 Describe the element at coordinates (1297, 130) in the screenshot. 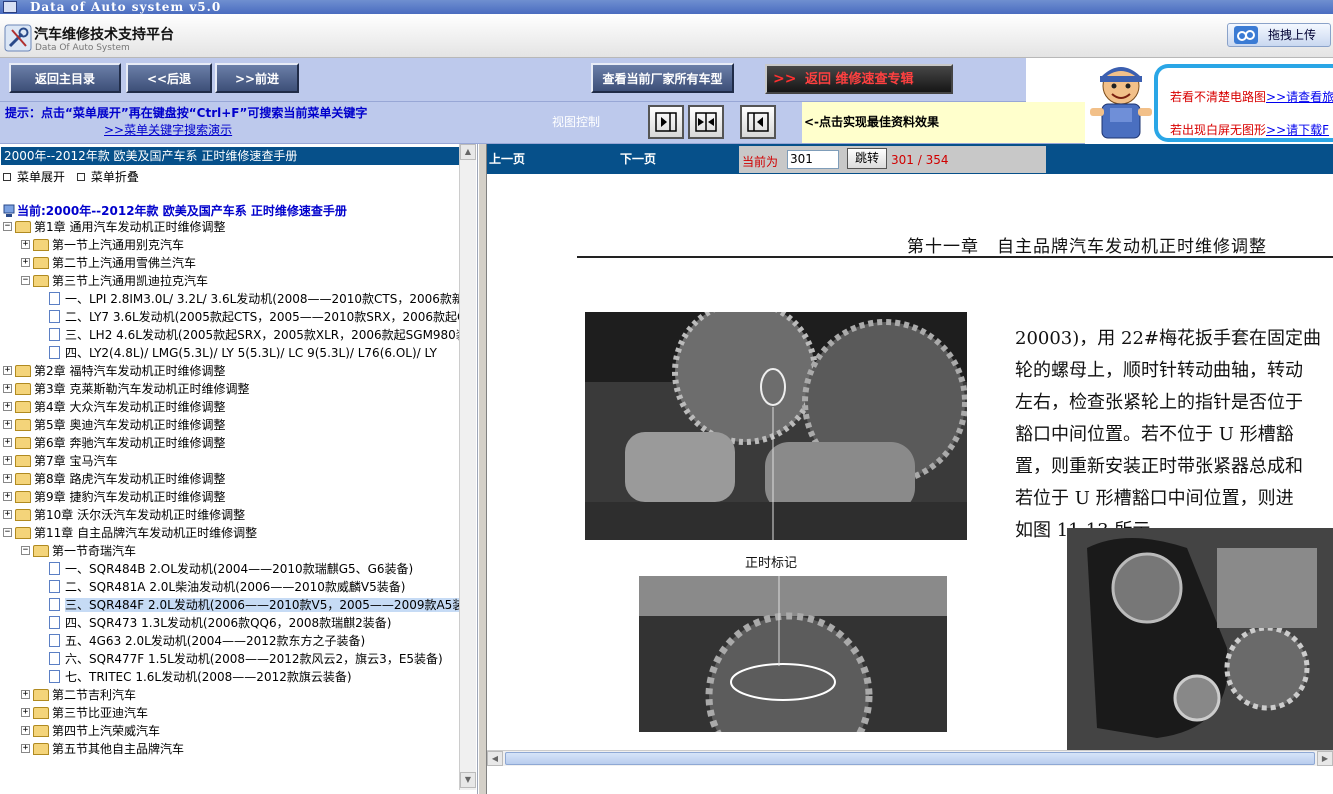

I see `help-link-download: >>请下载F` at that location.